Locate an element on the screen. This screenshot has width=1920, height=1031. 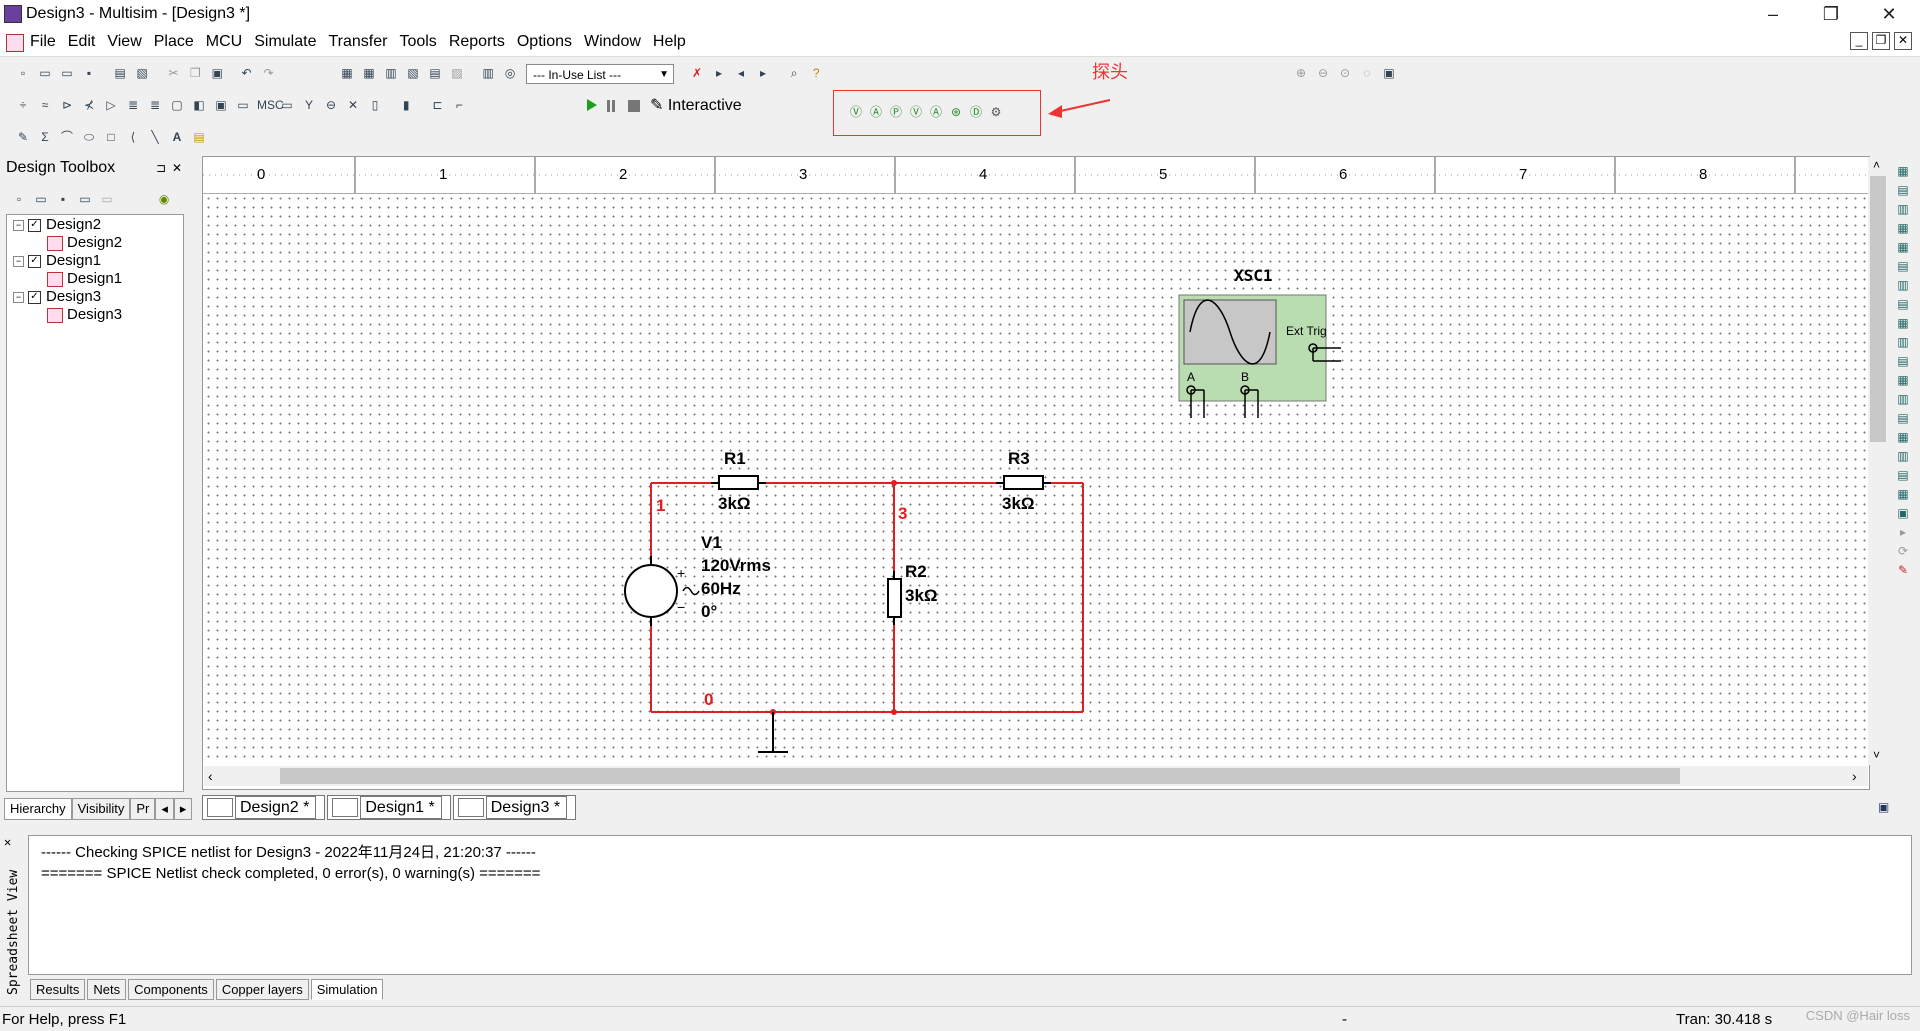
channel-a-label: A is located at coordinates (1191, 377).